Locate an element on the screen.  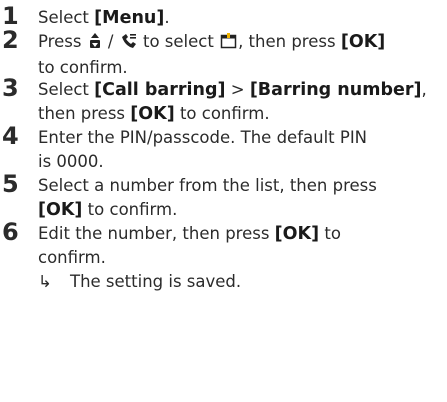
redial-phonebook-icon is located at coordinates (128, 44).